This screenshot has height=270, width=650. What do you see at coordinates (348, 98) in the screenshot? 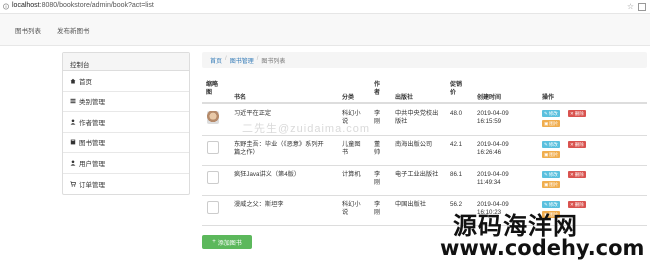
I see `header-category: 分类` at bounding box center [348, 98].